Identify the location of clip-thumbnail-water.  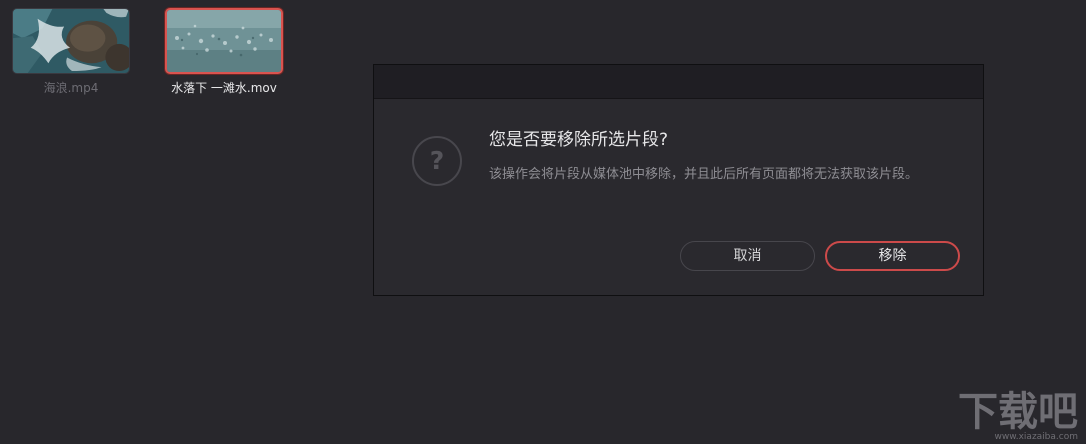
(224, 41).